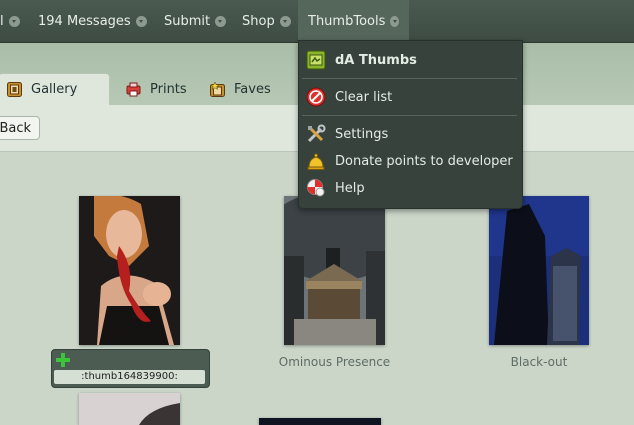  Describe the element at coordinates (84, 21) in the screenshot. I see `nav-item-label: 194 Messages` at that location.